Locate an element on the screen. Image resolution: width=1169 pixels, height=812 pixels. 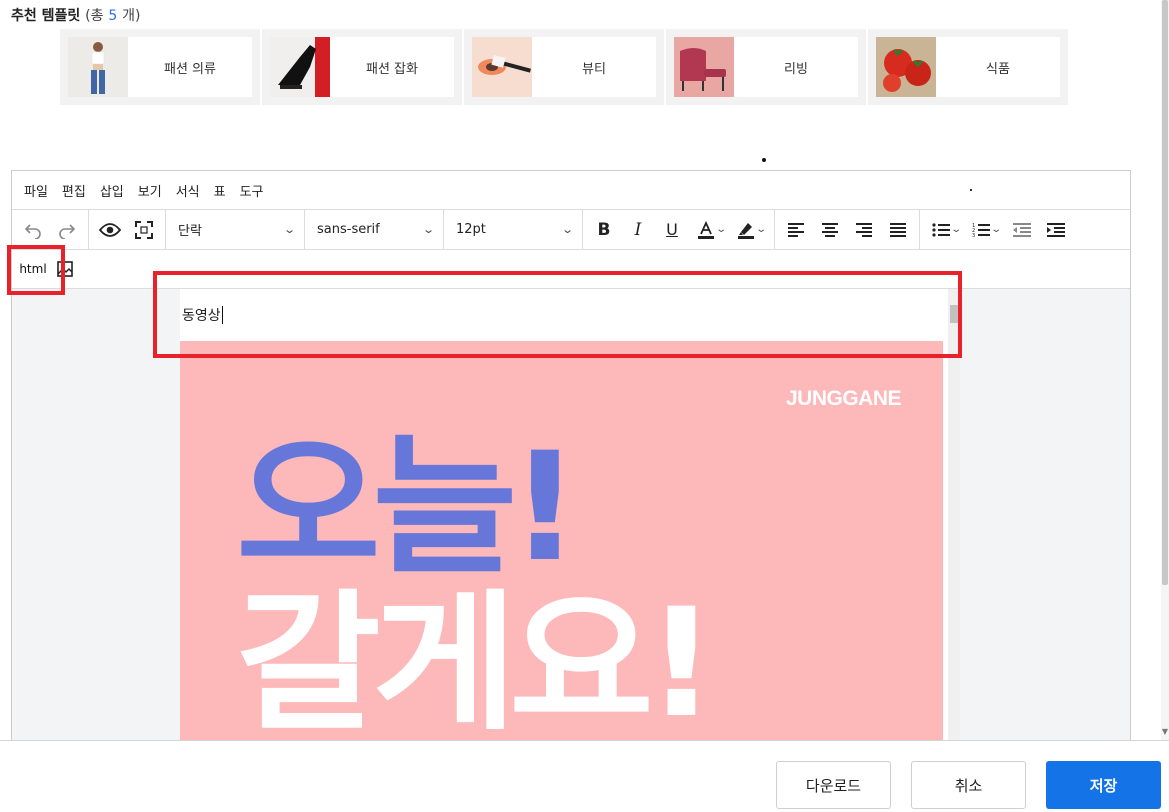
numbered-list-icon: 123 is located at coordinates (981, 230).